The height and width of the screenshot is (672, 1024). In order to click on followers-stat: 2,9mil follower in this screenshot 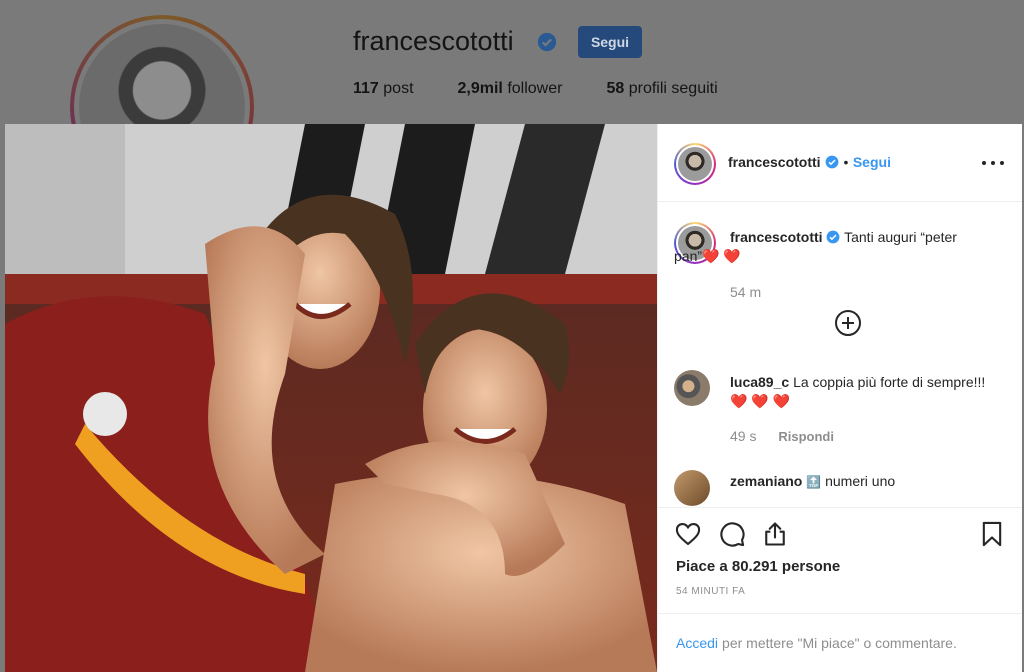, I will do `click(510, 89)`.